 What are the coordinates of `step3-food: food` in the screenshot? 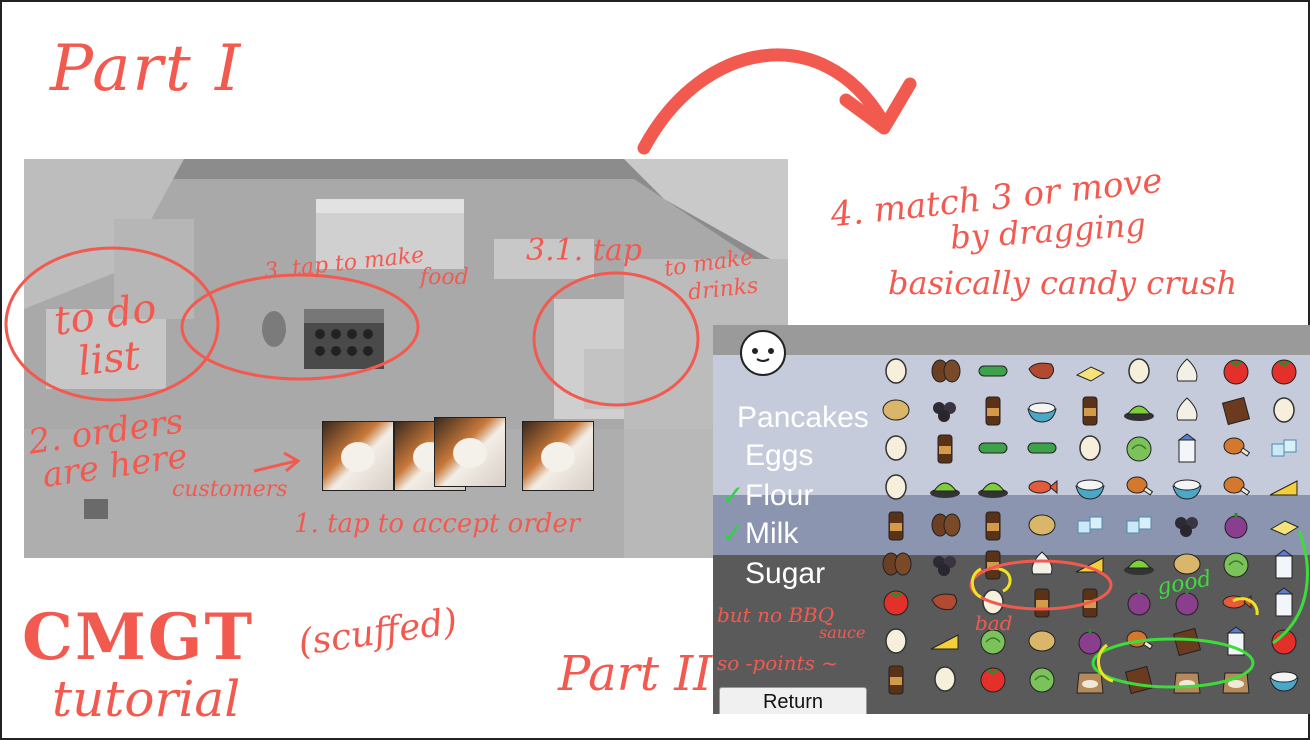 It's located at (444, 277).